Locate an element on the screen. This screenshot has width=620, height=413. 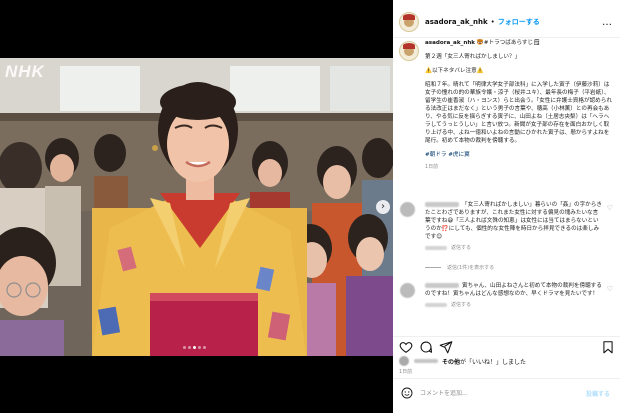
liker-avatar is located at coordinates (404, 361).